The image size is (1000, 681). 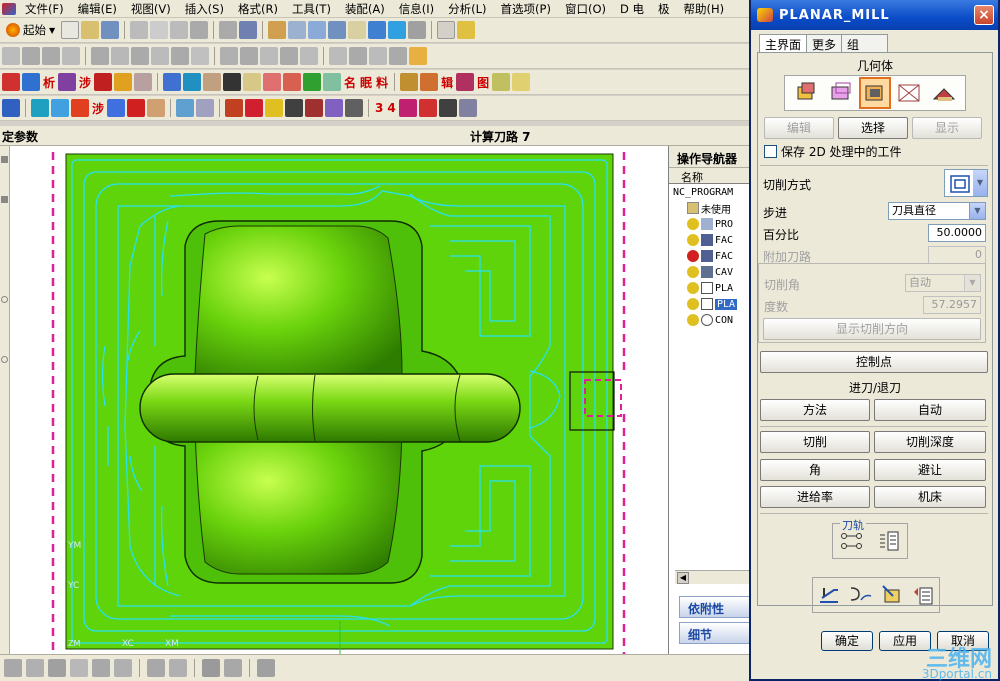 I want to click on stepover-select: 刀具直径 ▼, so click(x=937, y=211).